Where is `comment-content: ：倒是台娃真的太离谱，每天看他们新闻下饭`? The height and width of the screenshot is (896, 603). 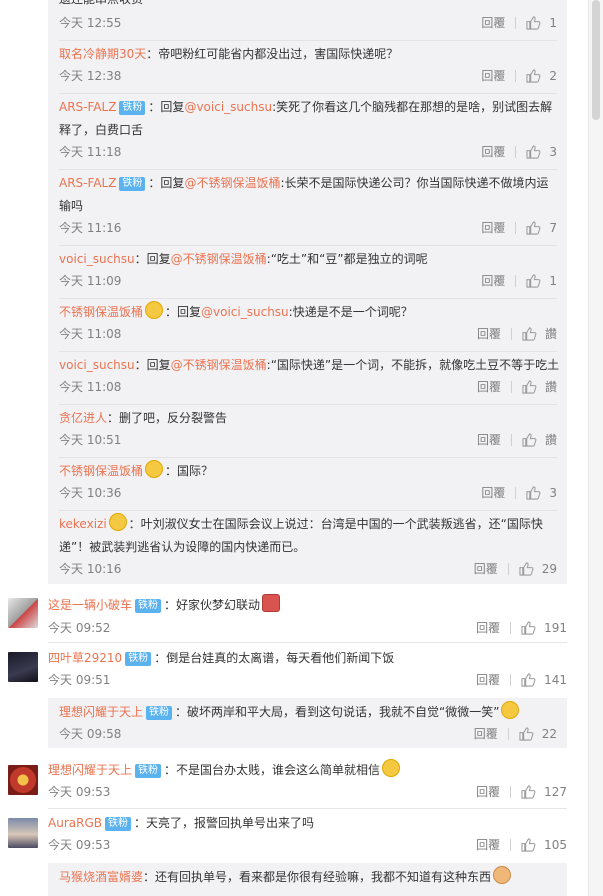
comment-content: ：倒是台娃真的太离谱，每天看他们新闻下饭 is located at coordinates (274, 658).